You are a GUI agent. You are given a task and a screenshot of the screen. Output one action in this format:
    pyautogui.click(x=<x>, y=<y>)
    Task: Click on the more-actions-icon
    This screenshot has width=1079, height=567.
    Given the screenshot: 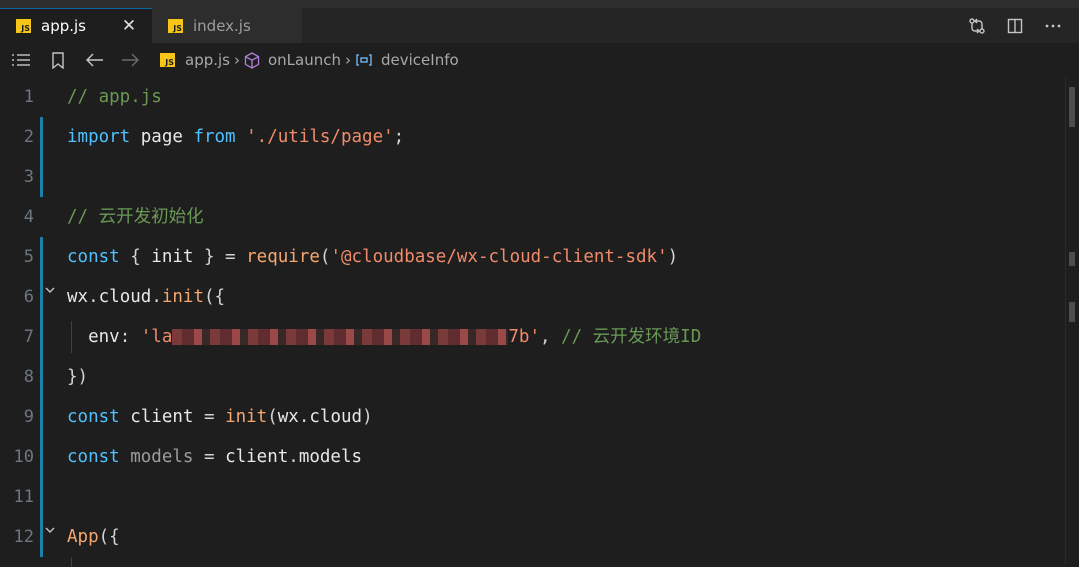 What is the action you would take?
    pyautogui.click(x=1053, y=26)
    